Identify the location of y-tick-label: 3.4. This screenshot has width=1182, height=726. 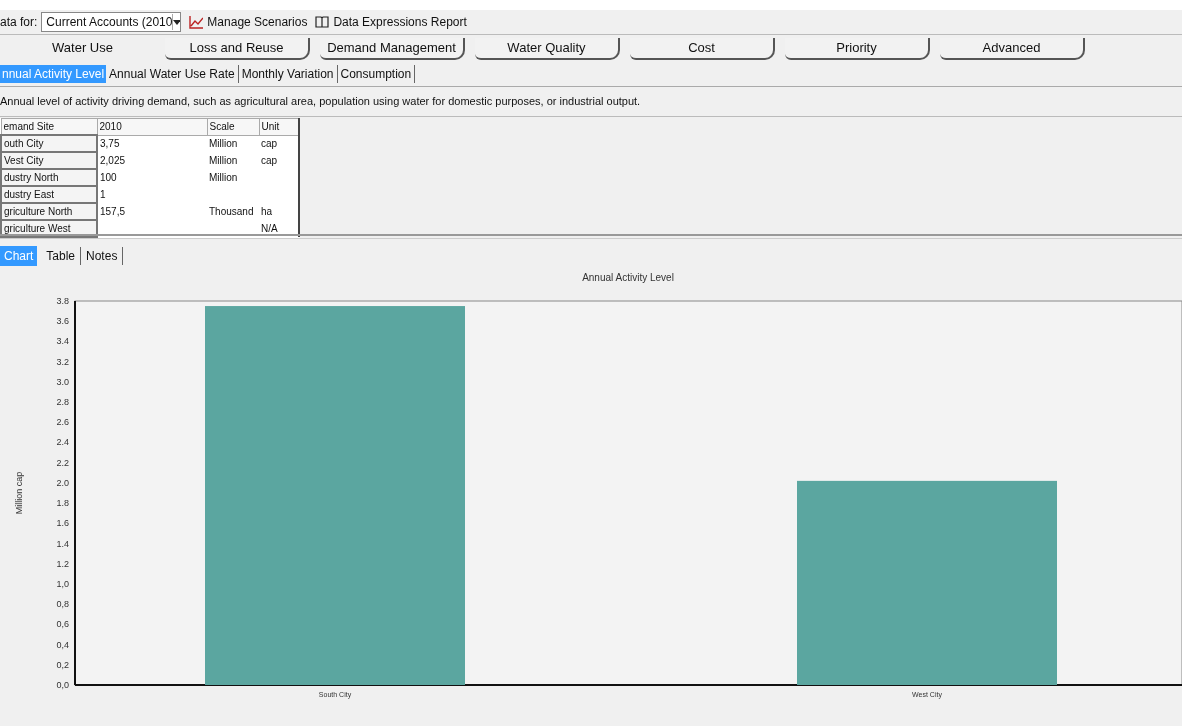
(62, 341).